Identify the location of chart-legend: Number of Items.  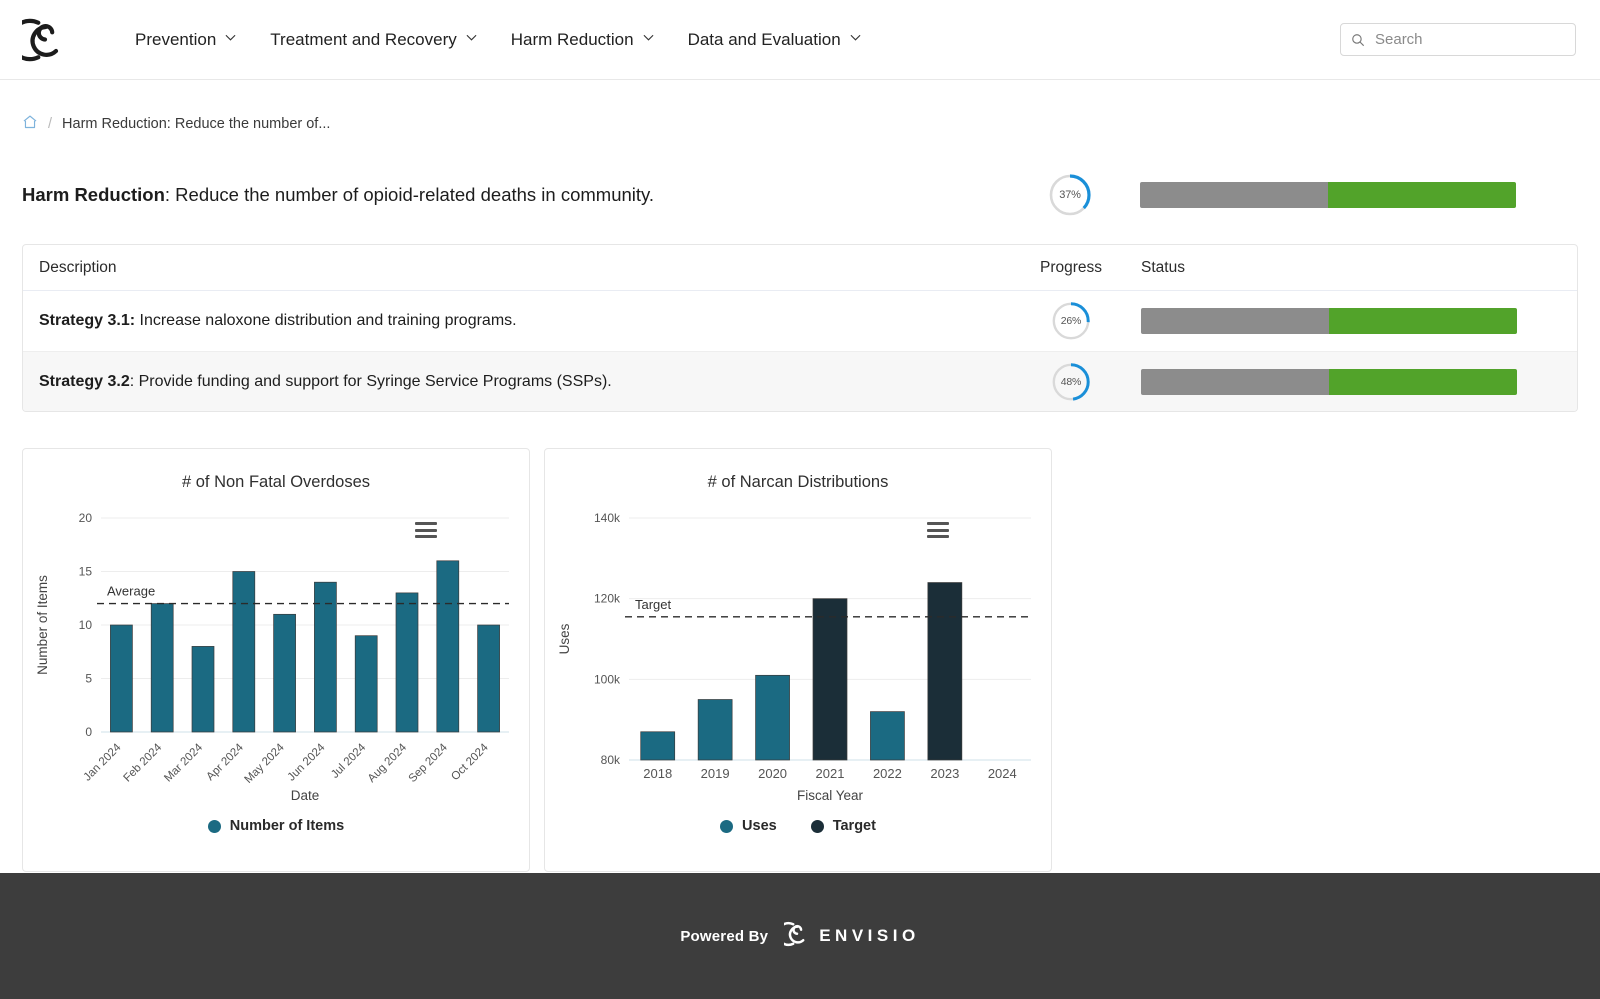
(276, 826).